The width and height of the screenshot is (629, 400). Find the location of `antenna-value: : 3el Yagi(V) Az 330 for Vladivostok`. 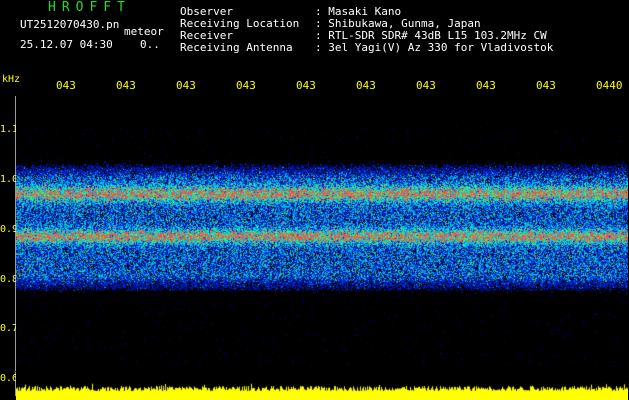

antenna-value: : 3el Yagi(V) Az 330 for Vladivostok is located at coordinates (434, 47).